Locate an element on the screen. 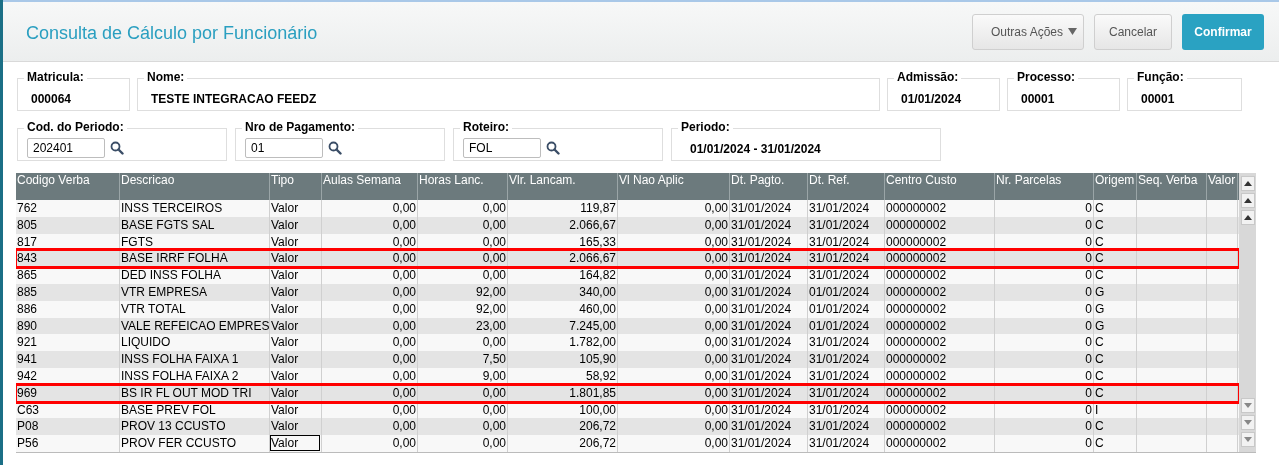 This screenshot has width=1279, height=465. table-row: 921 LIQUIDO Valor 0,00 0,00 1.782,00 0,00 31/01/2024 31/01/2024 000000002 0 C is located at coordinates (627, 343).